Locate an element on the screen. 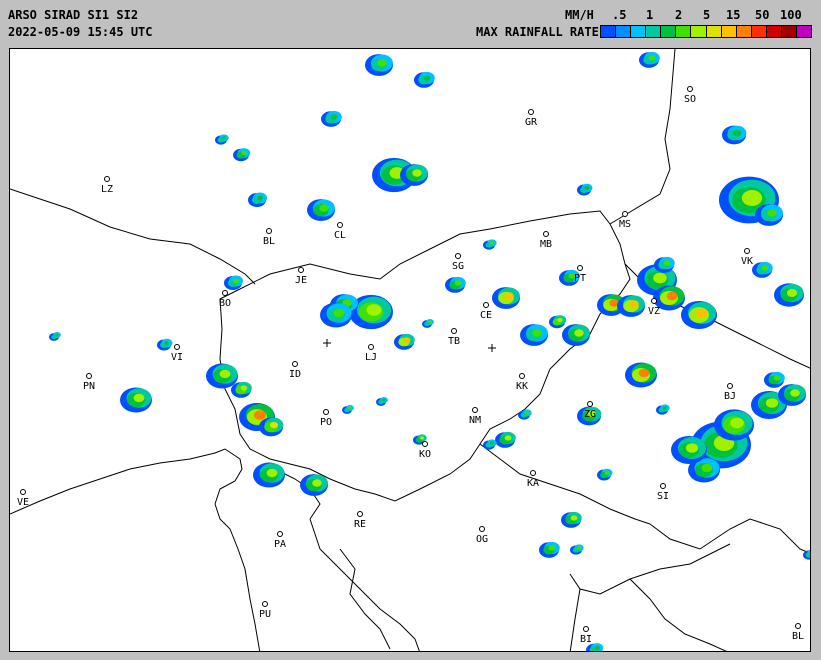  city-label: KK is located at coordinates (522, 386).